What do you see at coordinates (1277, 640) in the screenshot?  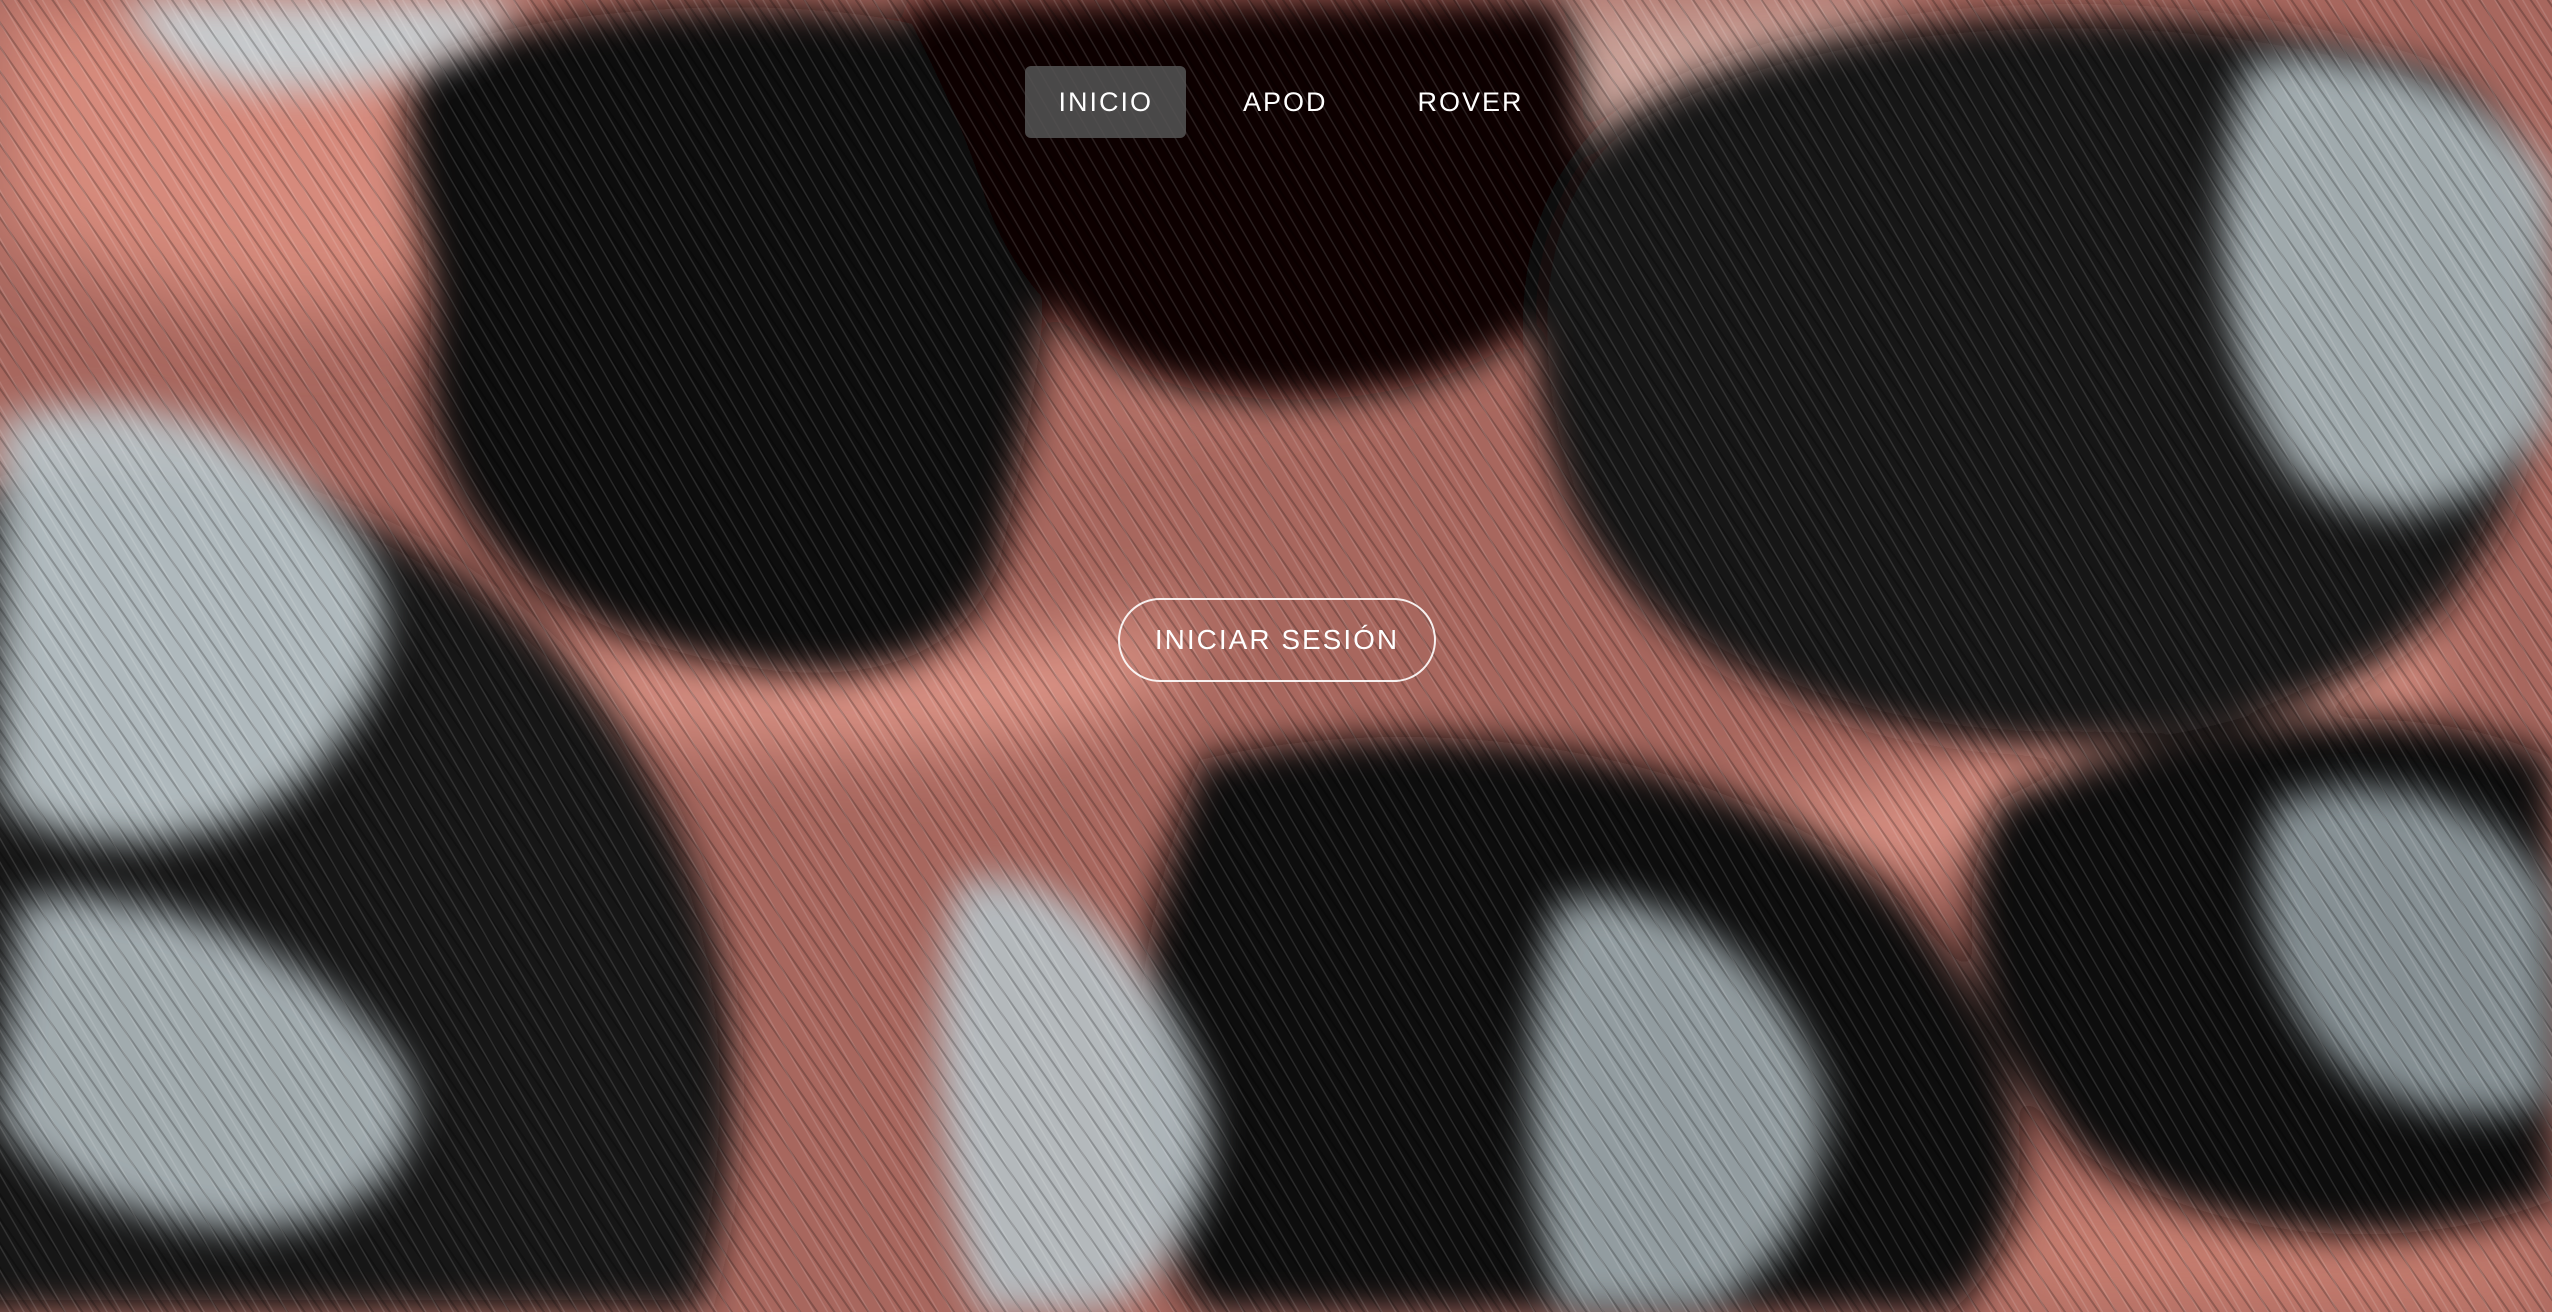 I see `login-button: INICIAR SESIÓN` at bounding box center [1277, 640].